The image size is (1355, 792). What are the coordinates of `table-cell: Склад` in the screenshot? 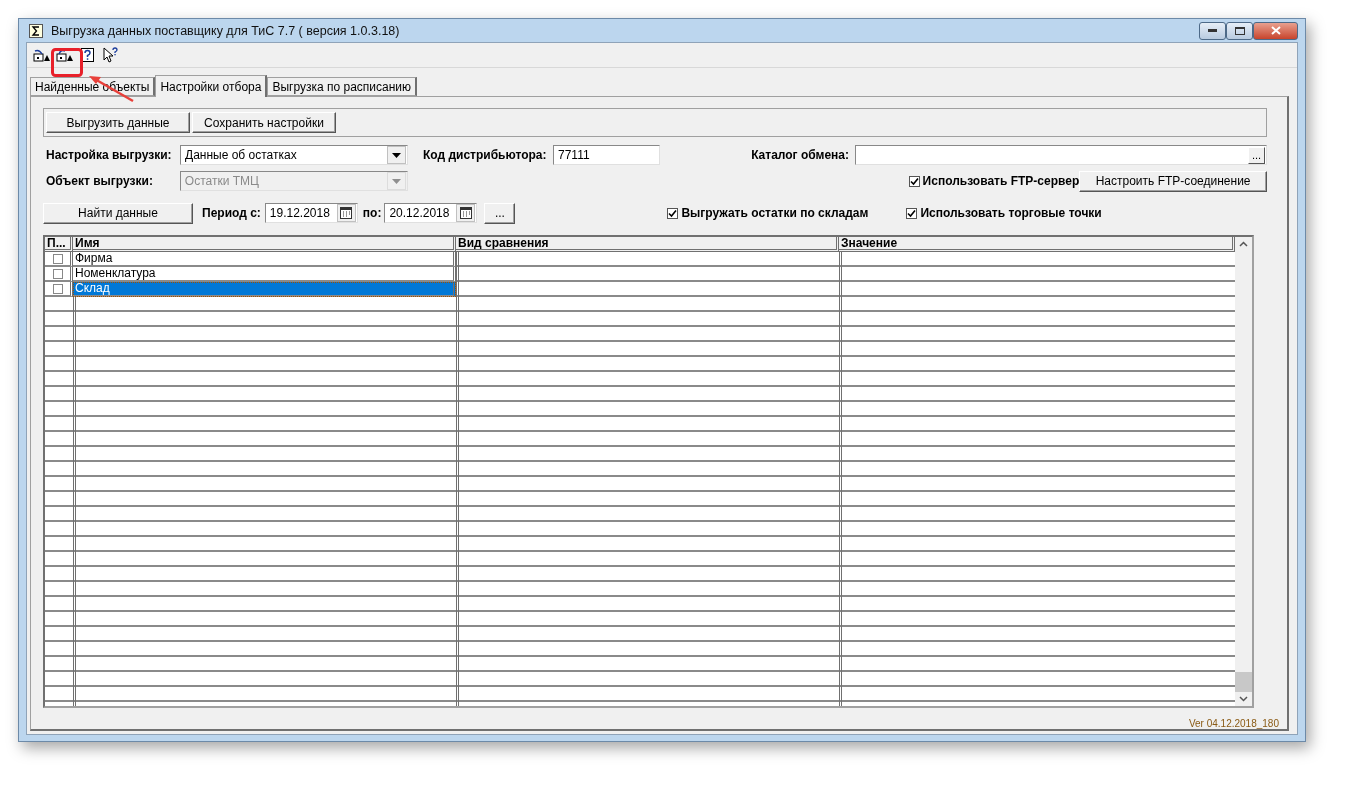 It's located at (264, 289).